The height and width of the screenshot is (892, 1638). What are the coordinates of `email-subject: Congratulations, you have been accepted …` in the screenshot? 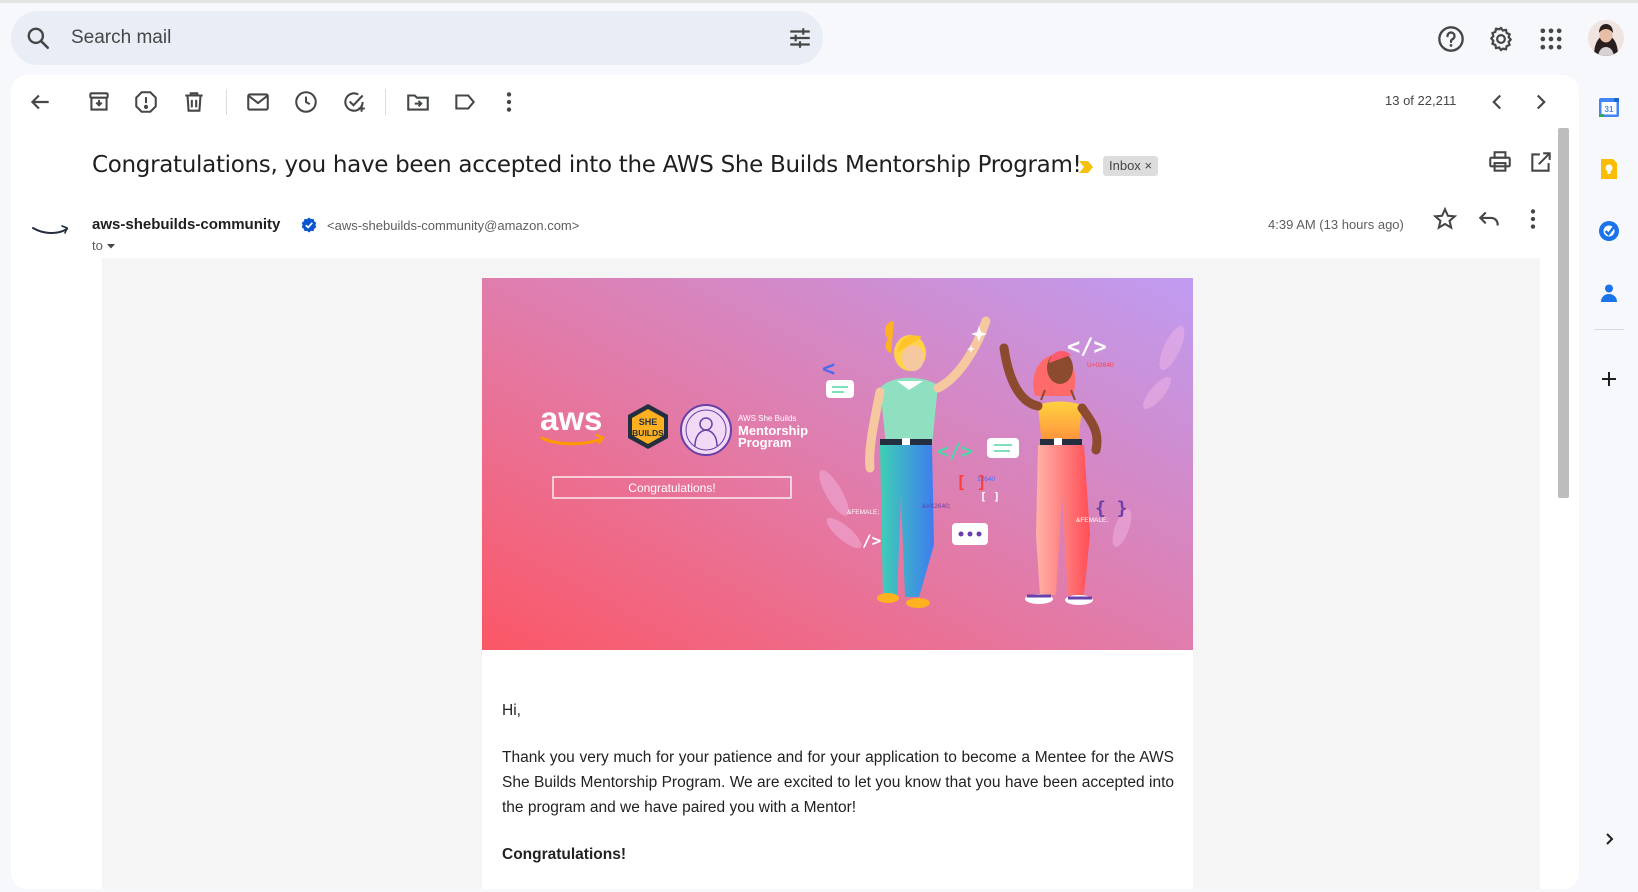 It's located at (587, 165).